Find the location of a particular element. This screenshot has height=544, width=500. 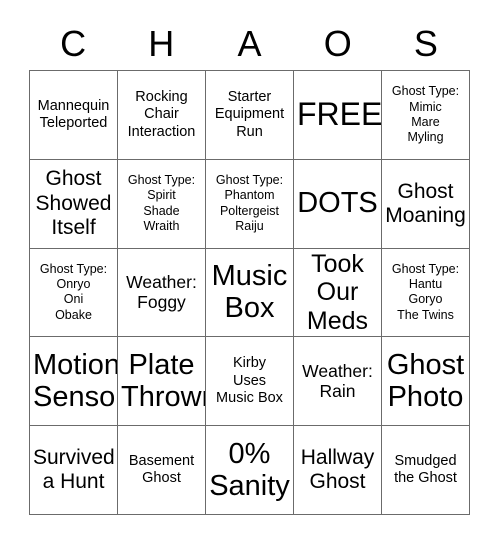

bingo-cell-label: Rocking Chair Interaction is located at coordinates (161, 114).